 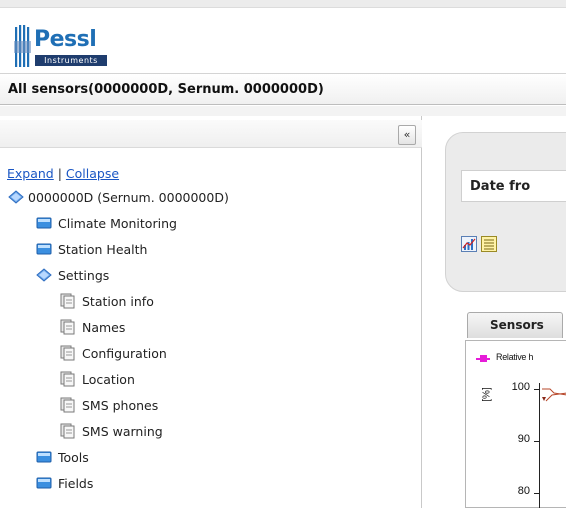 I want to click on logo-subtext: Instruments, so click(x=71, y=60).